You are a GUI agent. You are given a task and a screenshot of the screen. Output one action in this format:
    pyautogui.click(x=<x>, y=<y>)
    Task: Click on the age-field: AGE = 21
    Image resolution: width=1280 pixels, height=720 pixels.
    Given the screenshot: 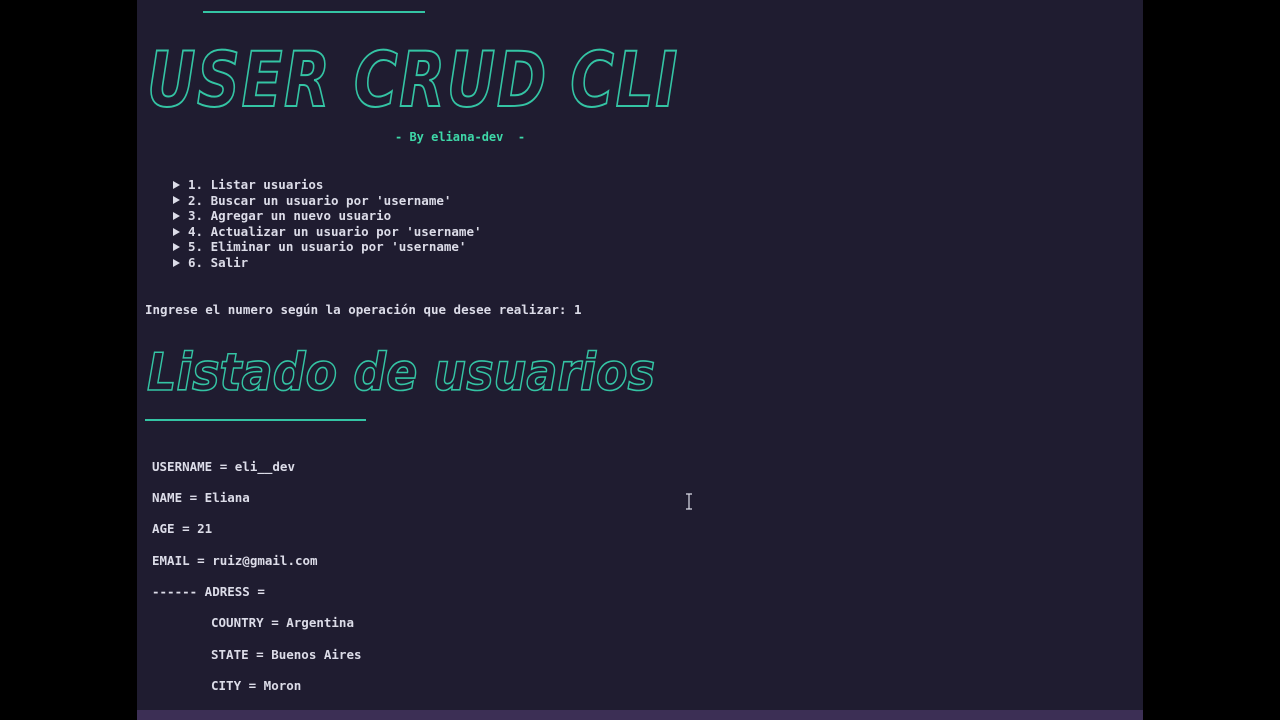 What is the action you would take?
    pyautogui.click(x=182, y=528)
    